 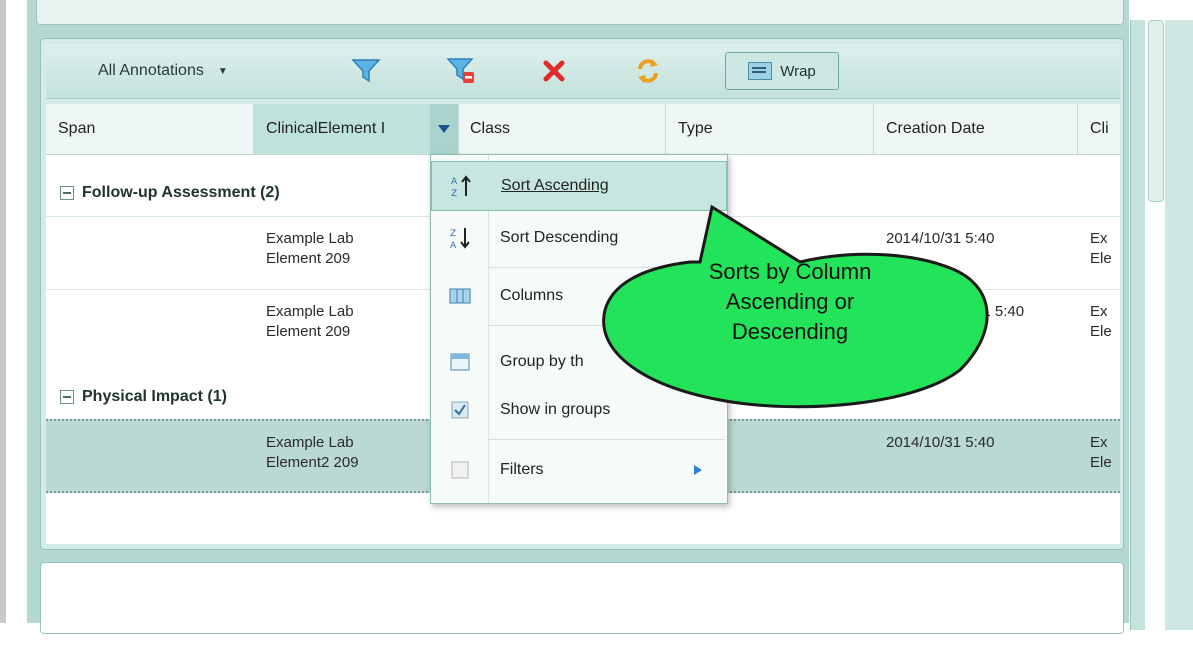 I want to click on creation-date-cell: 31 5:40, so click(x=999, y=311).